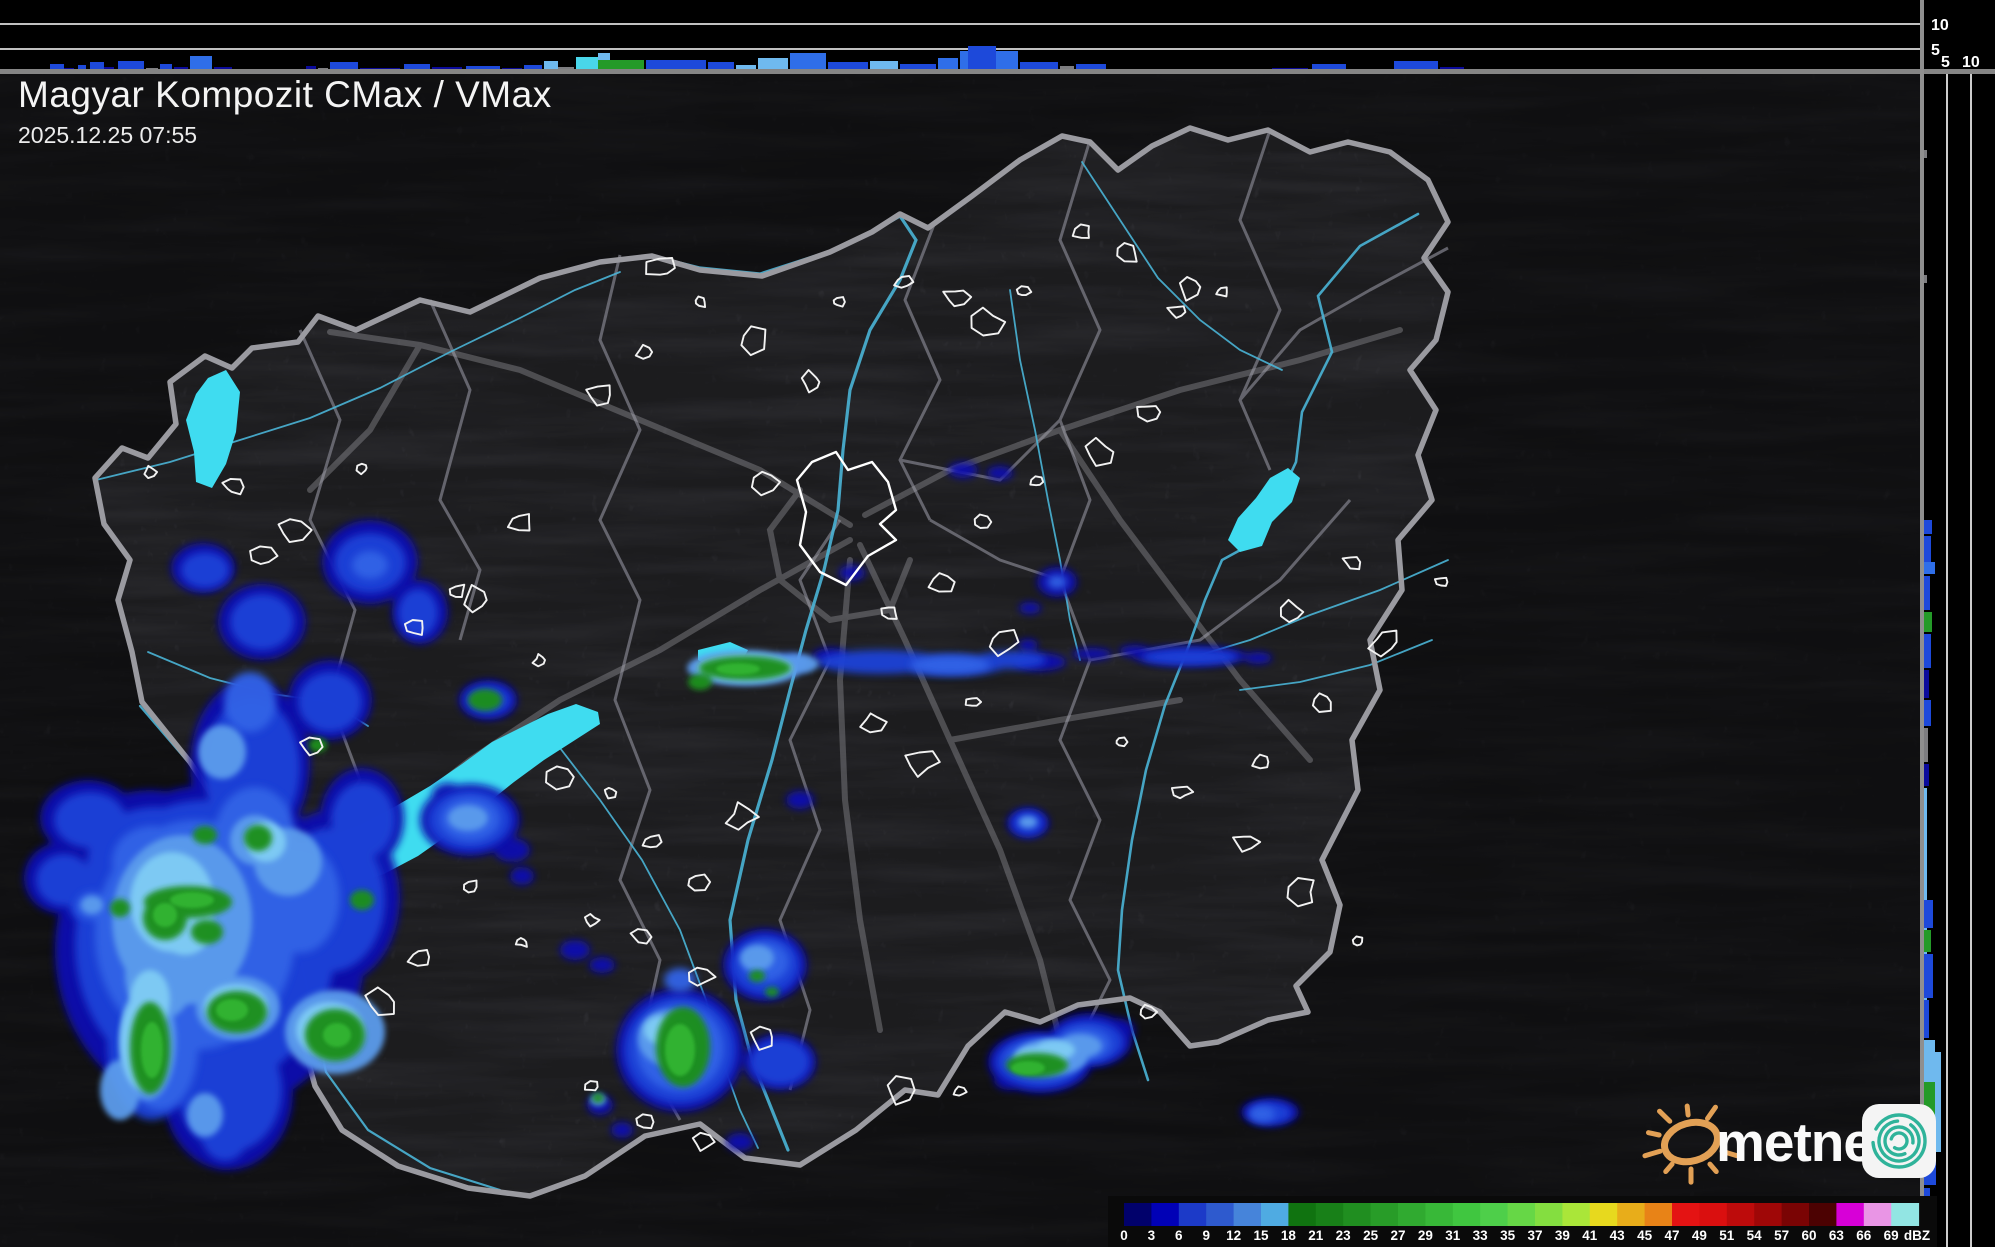  I want to click on colorbar-tick-label: 27, so click(1397, 1235).